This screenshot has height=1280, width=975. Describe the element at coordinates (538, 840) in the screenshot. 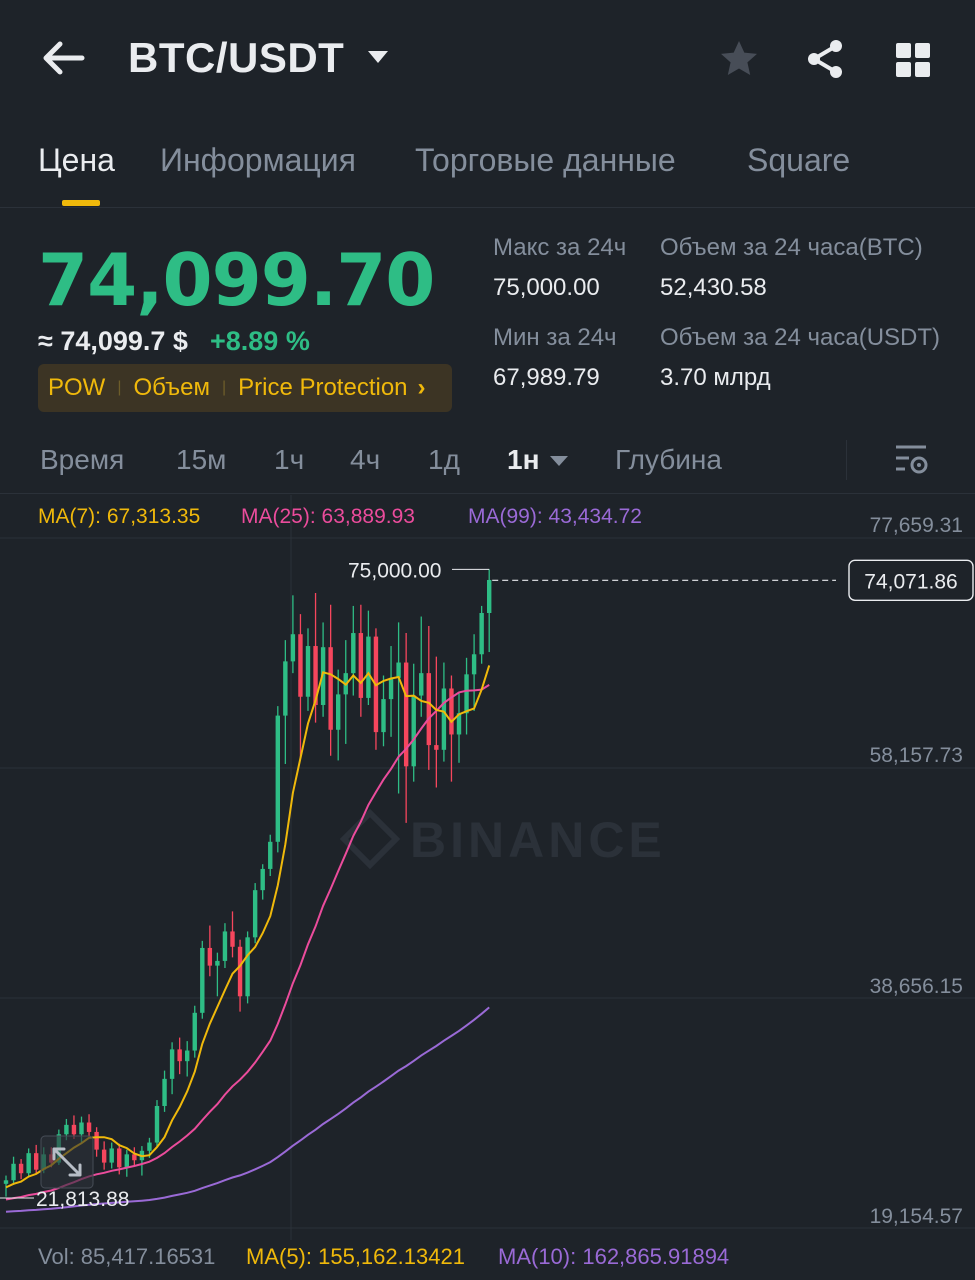

I see `watermark-text: BINANCE` at that location.